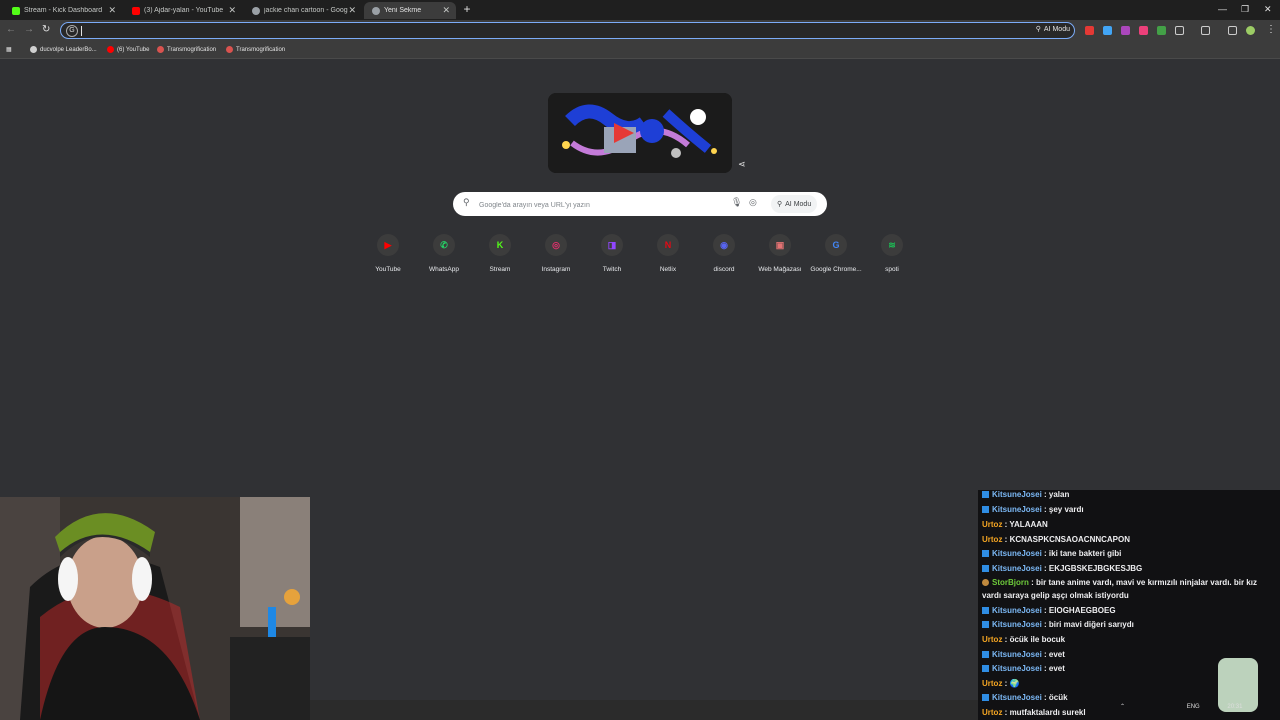 This screenshot has height=720, width=1280. I want to click on search-box: ⚲ 🎙 ◎ ⚲ AI Modu, so click(640, 204).